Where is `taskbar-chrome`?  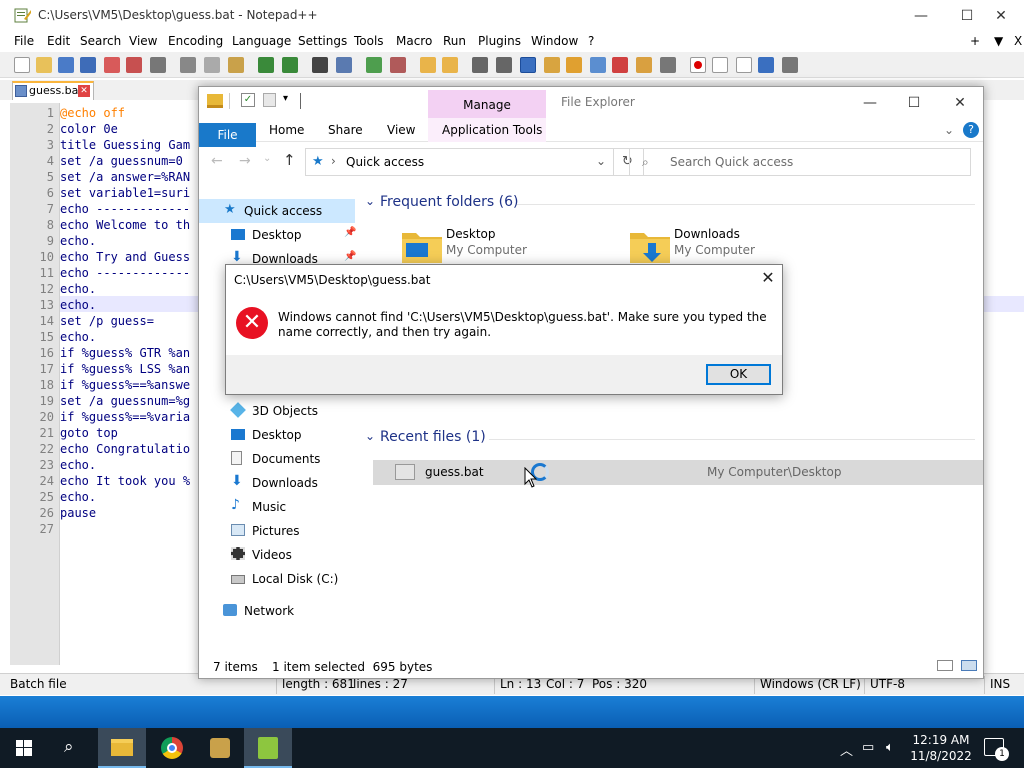 taskbar-chrome is located at coordinates (172, 748).